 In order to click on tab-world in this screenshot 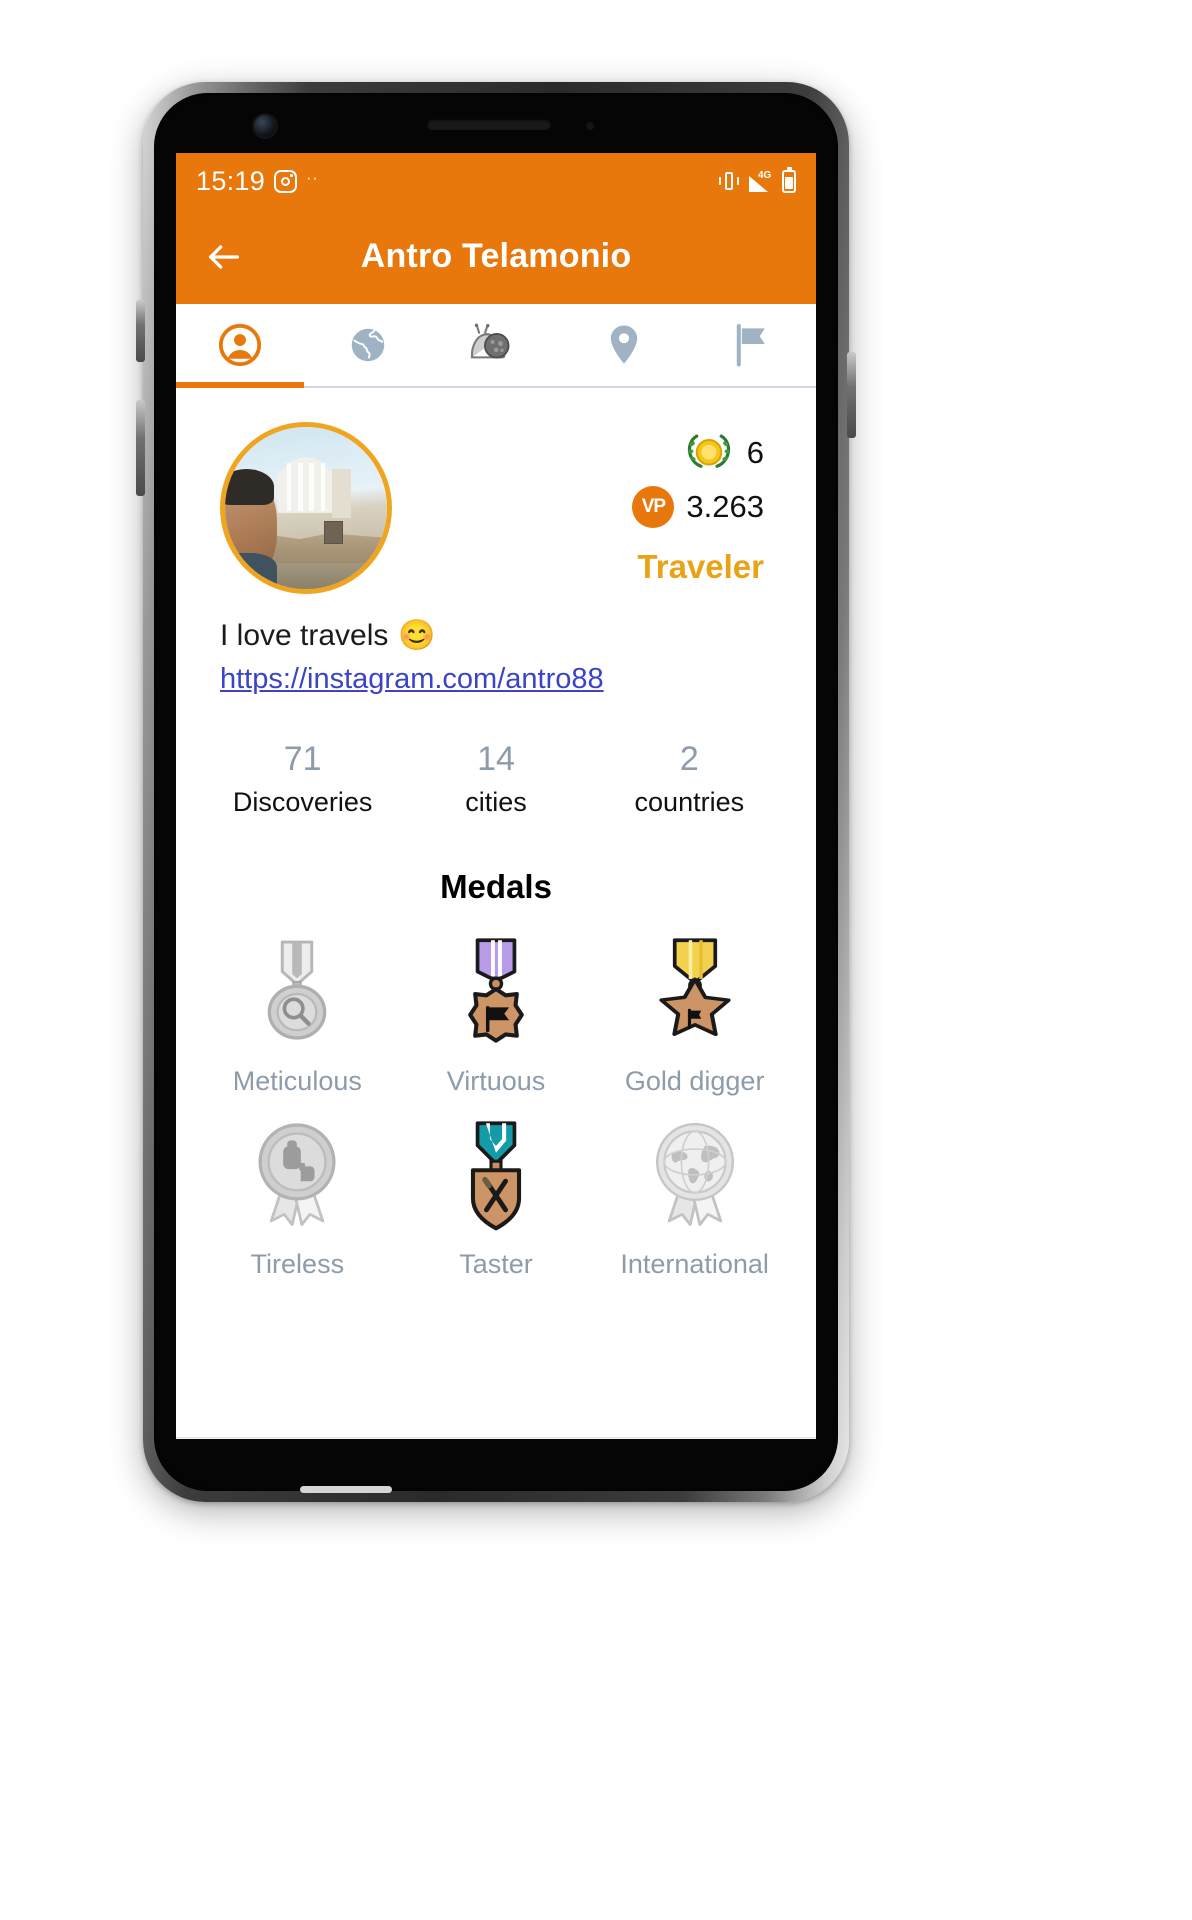, I will do `click(368, 345)`.